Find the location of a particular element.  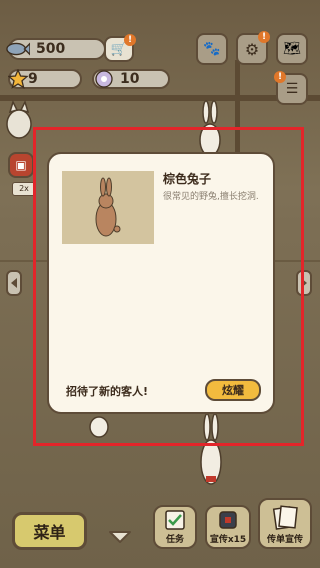

map-icon: 🗺 is located at coordinates (292, 49).